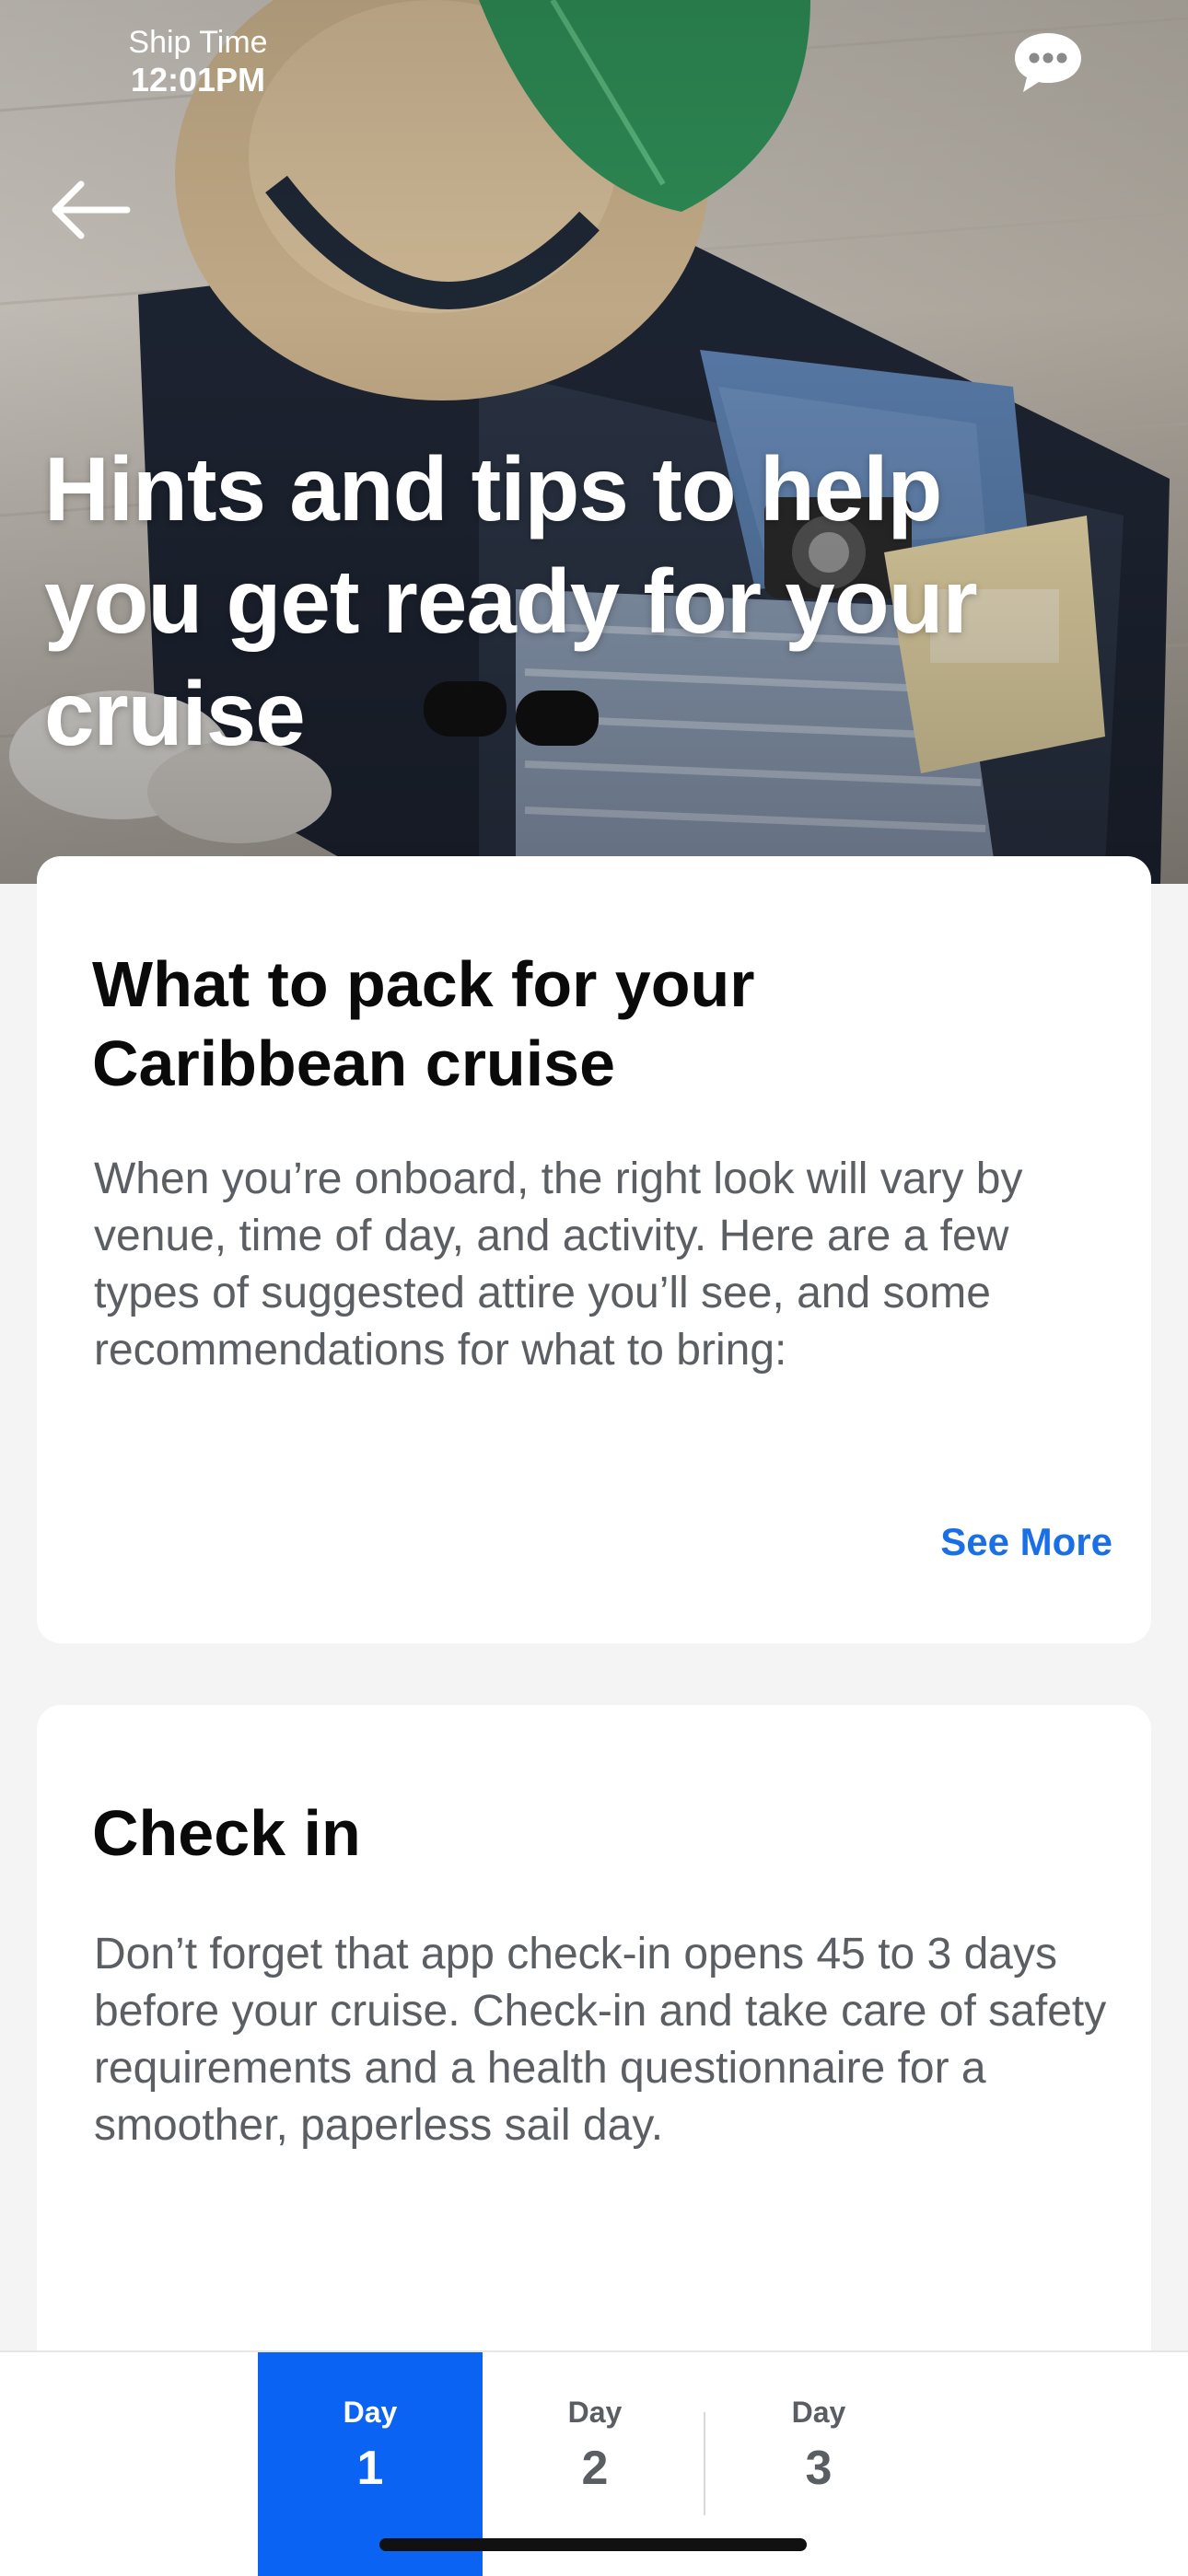 Image resolution: width=1188 pixels, height=2576 pixels. I want to click on back-arrow-icon, so click(91, 209).